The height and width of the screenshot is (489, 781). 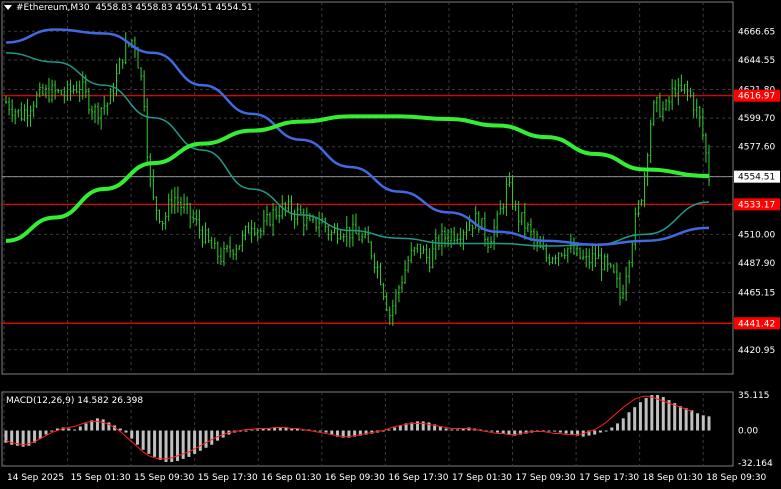 I want to click on y-tick-label: 4666.65, so click(x=756, y=32).